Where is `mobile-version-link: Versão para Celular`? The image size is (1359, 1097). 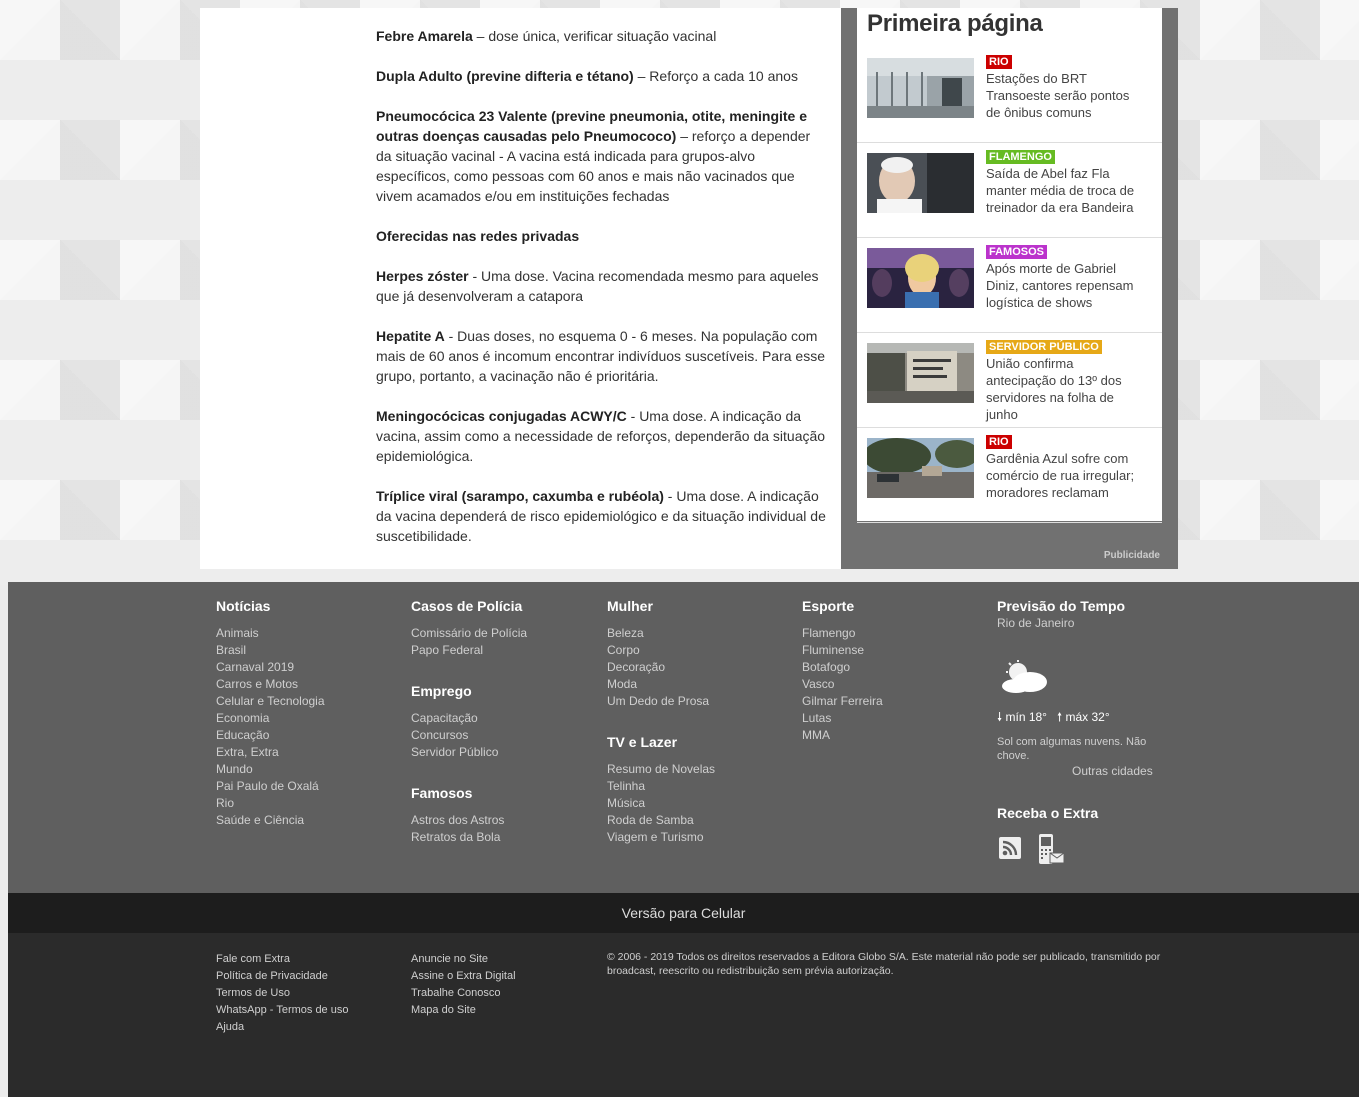 mobile-version-link: Versão para Celular is located at coordinates (684, 913).